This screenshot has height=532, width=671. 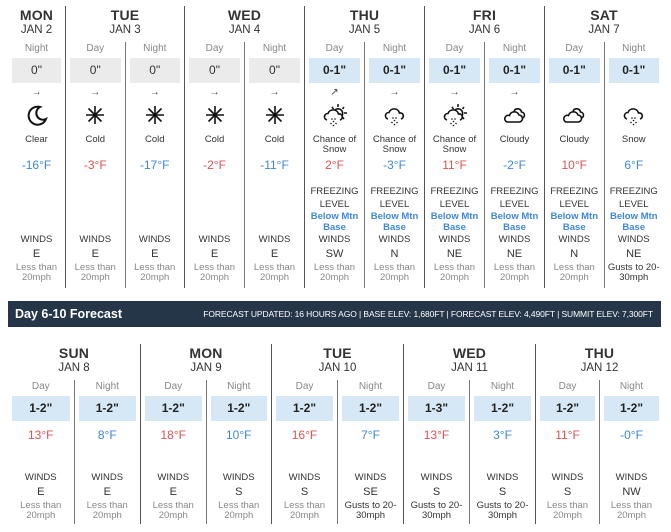 I want to click on winds: WINDS NE Gusts to 20-30mph, so click(x=634, y=258).